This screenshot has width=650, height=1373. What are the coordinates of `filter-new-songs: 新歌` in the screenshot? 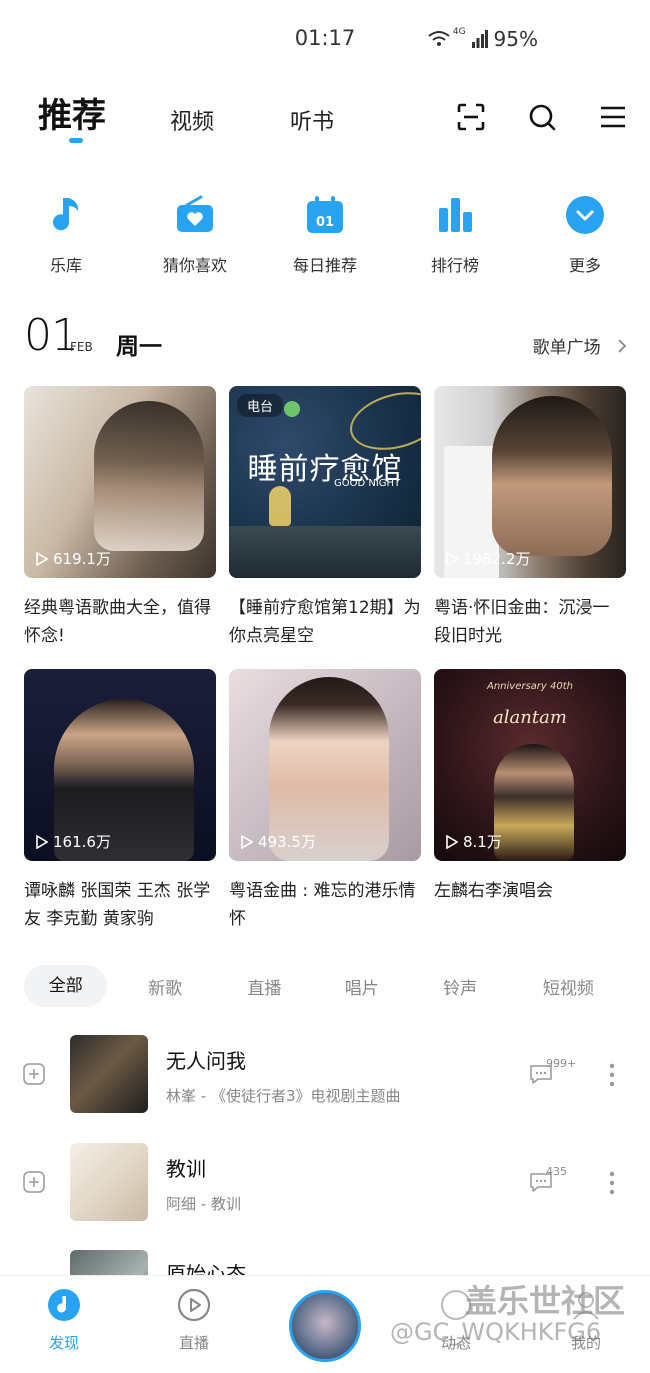 It's located at (164, 986).